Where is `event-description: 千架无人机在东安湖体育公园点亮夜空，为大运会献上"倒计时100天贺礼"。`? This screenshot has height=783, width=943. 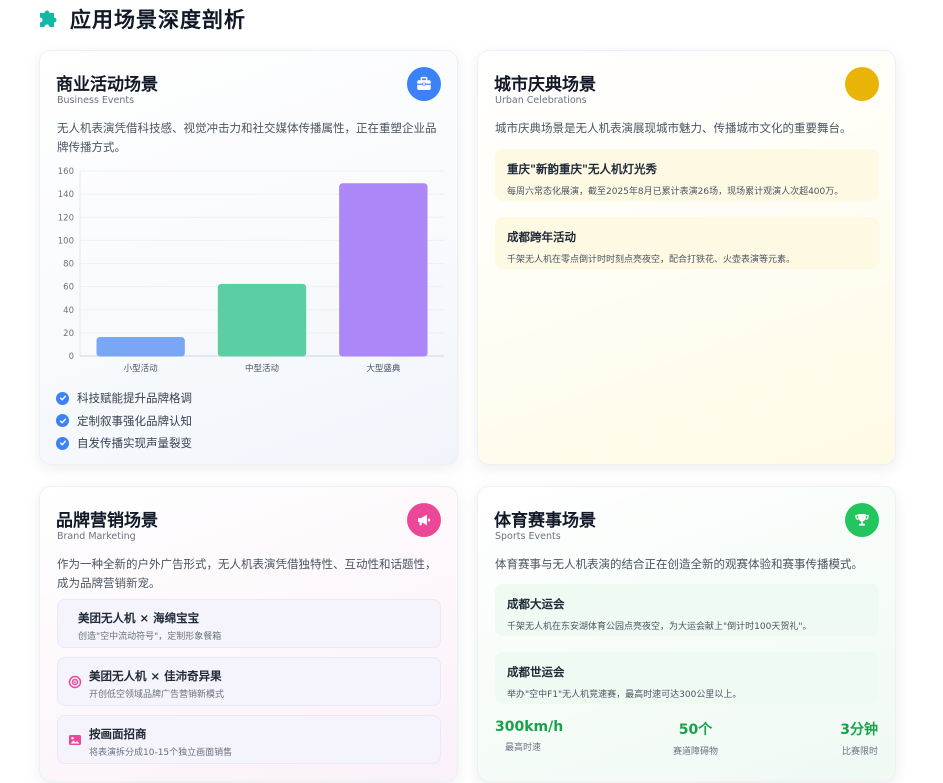 event-description: 千架无人机在东安湖体育公园点亮夜空，为大运会献上"倒计时100天贺礼"。 is located at coordinates (659, 627).